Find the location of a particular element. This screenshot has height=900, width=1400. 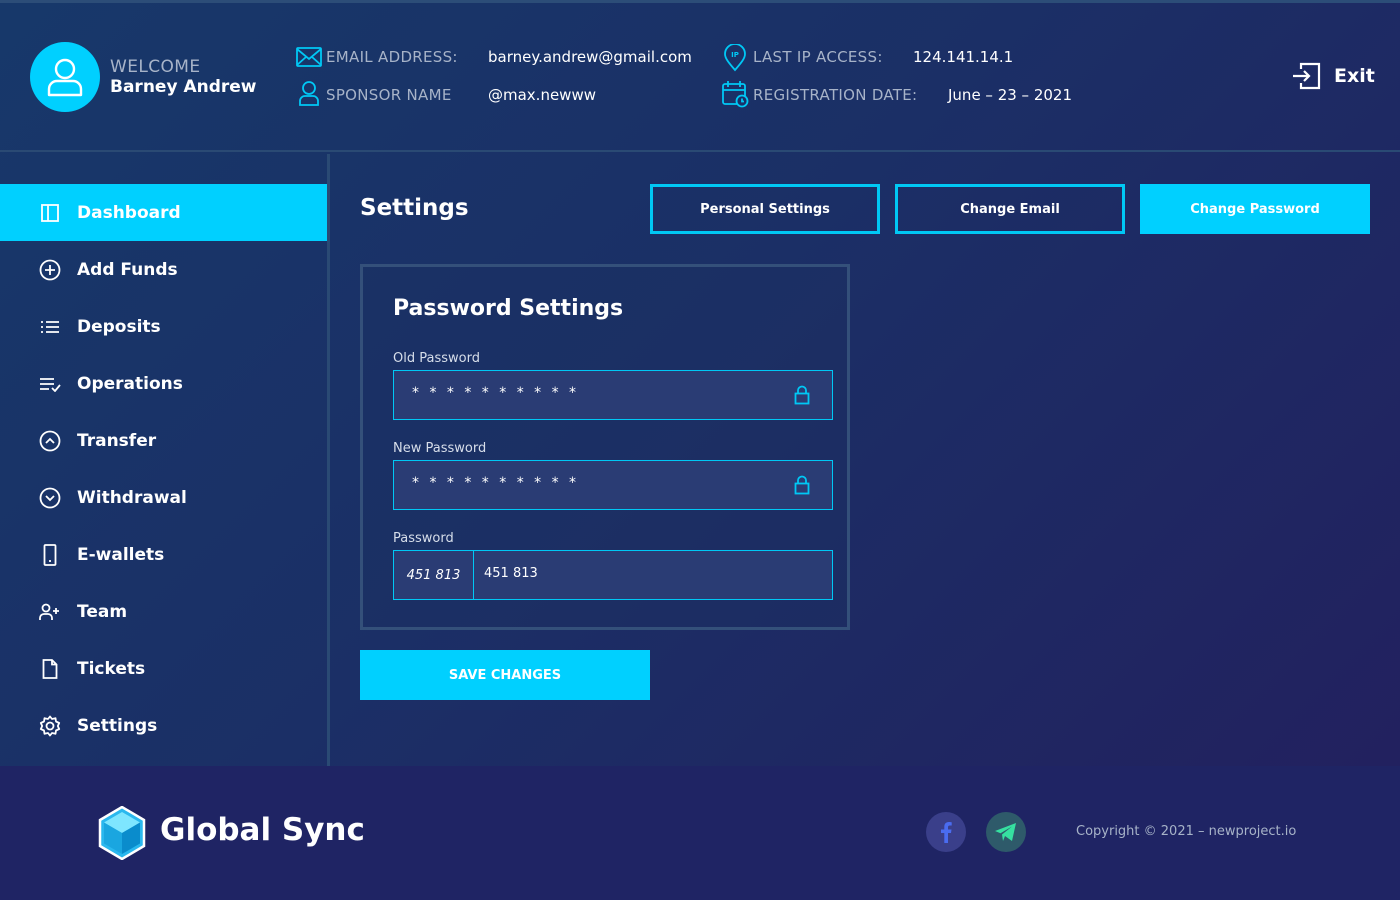

email-label: EMAIL ADDRESS: is located at coordinates (392, 57).